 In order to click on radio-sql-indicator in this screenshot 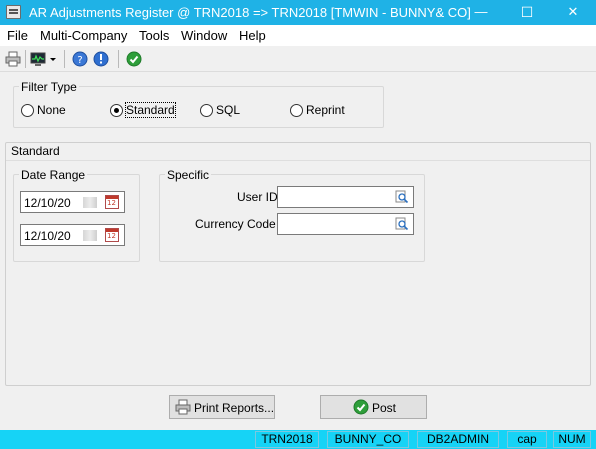, I will do `click(206, 110)`.